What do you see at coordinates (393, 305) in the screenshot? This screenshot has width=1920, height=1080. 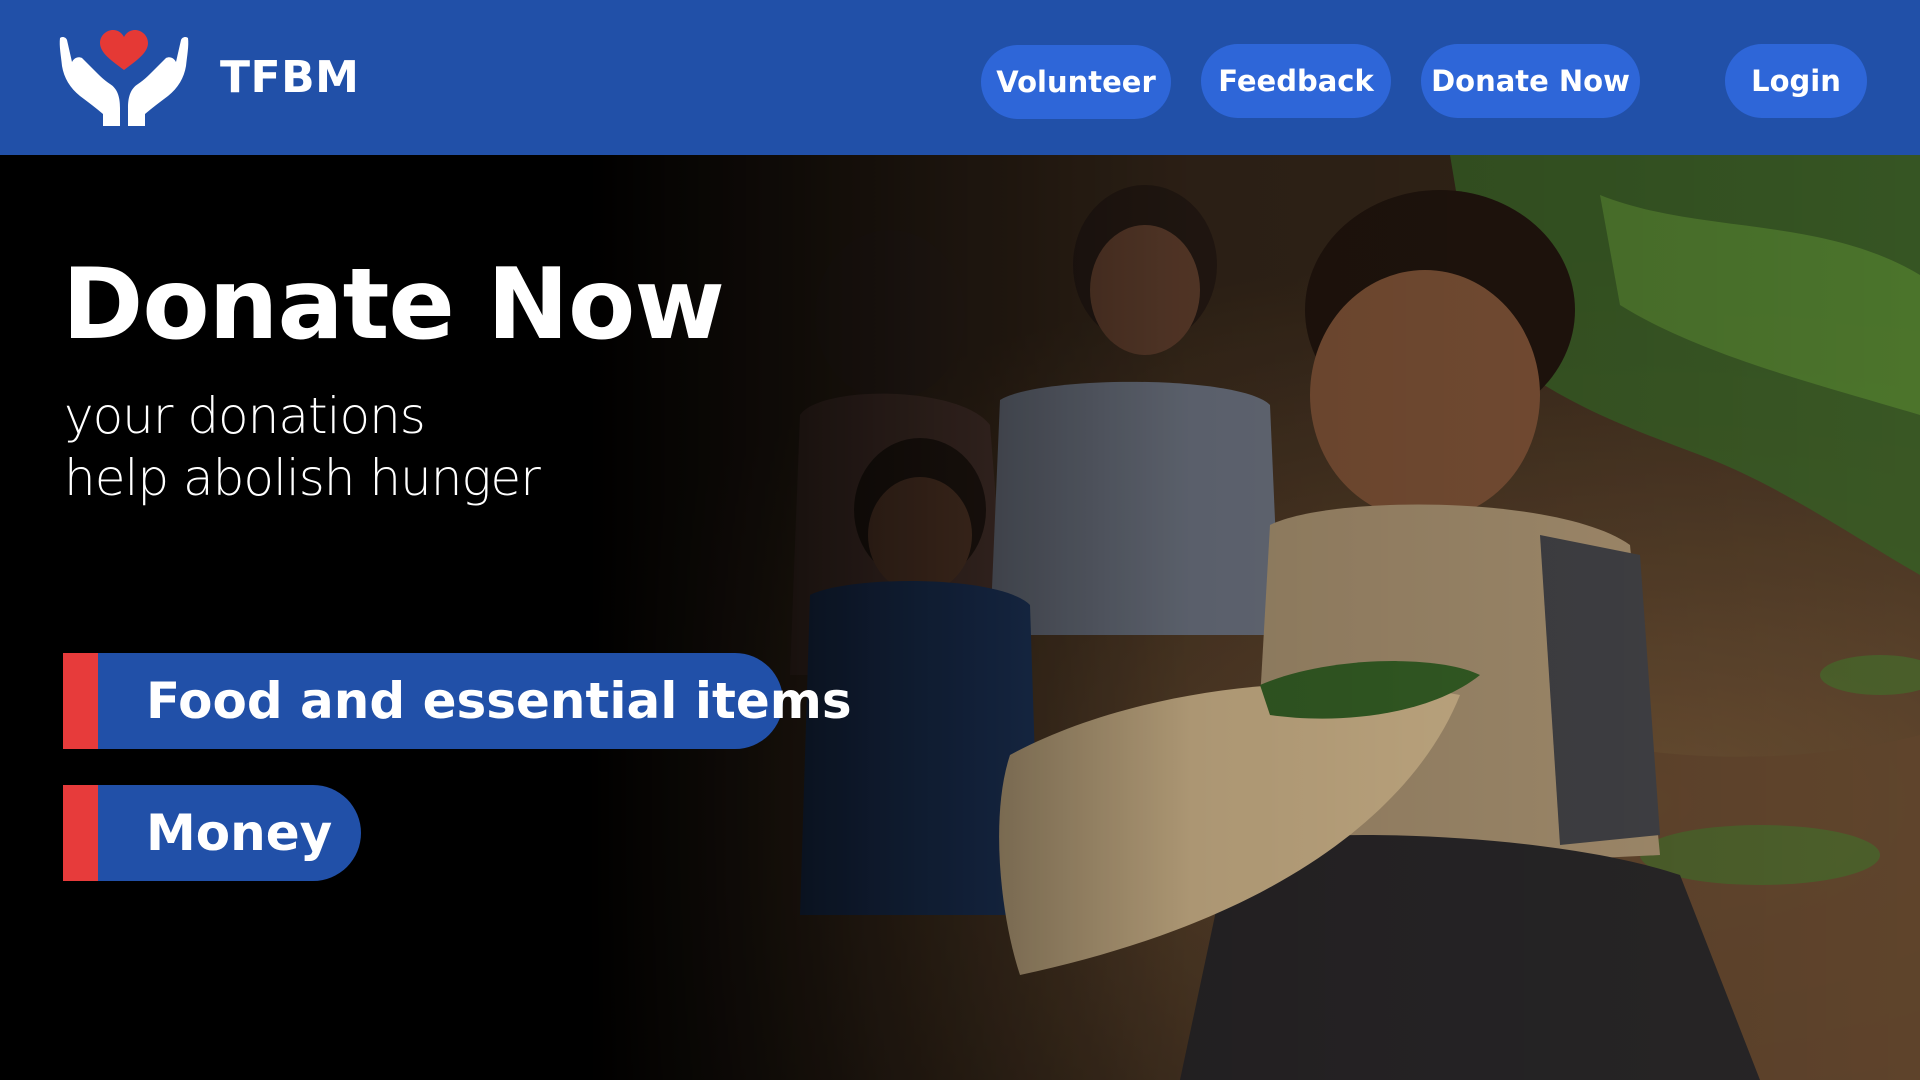 I see `hero-title: Donate Now` at bounding box center [393, 305].